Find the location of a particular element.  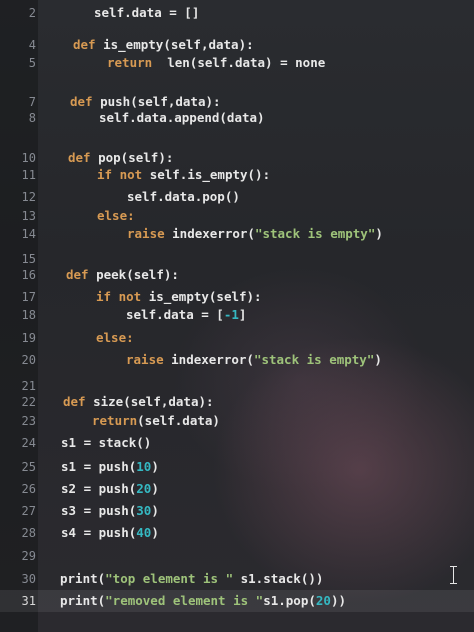

code-token: s3 = push( is located at coordinates (99, 510).